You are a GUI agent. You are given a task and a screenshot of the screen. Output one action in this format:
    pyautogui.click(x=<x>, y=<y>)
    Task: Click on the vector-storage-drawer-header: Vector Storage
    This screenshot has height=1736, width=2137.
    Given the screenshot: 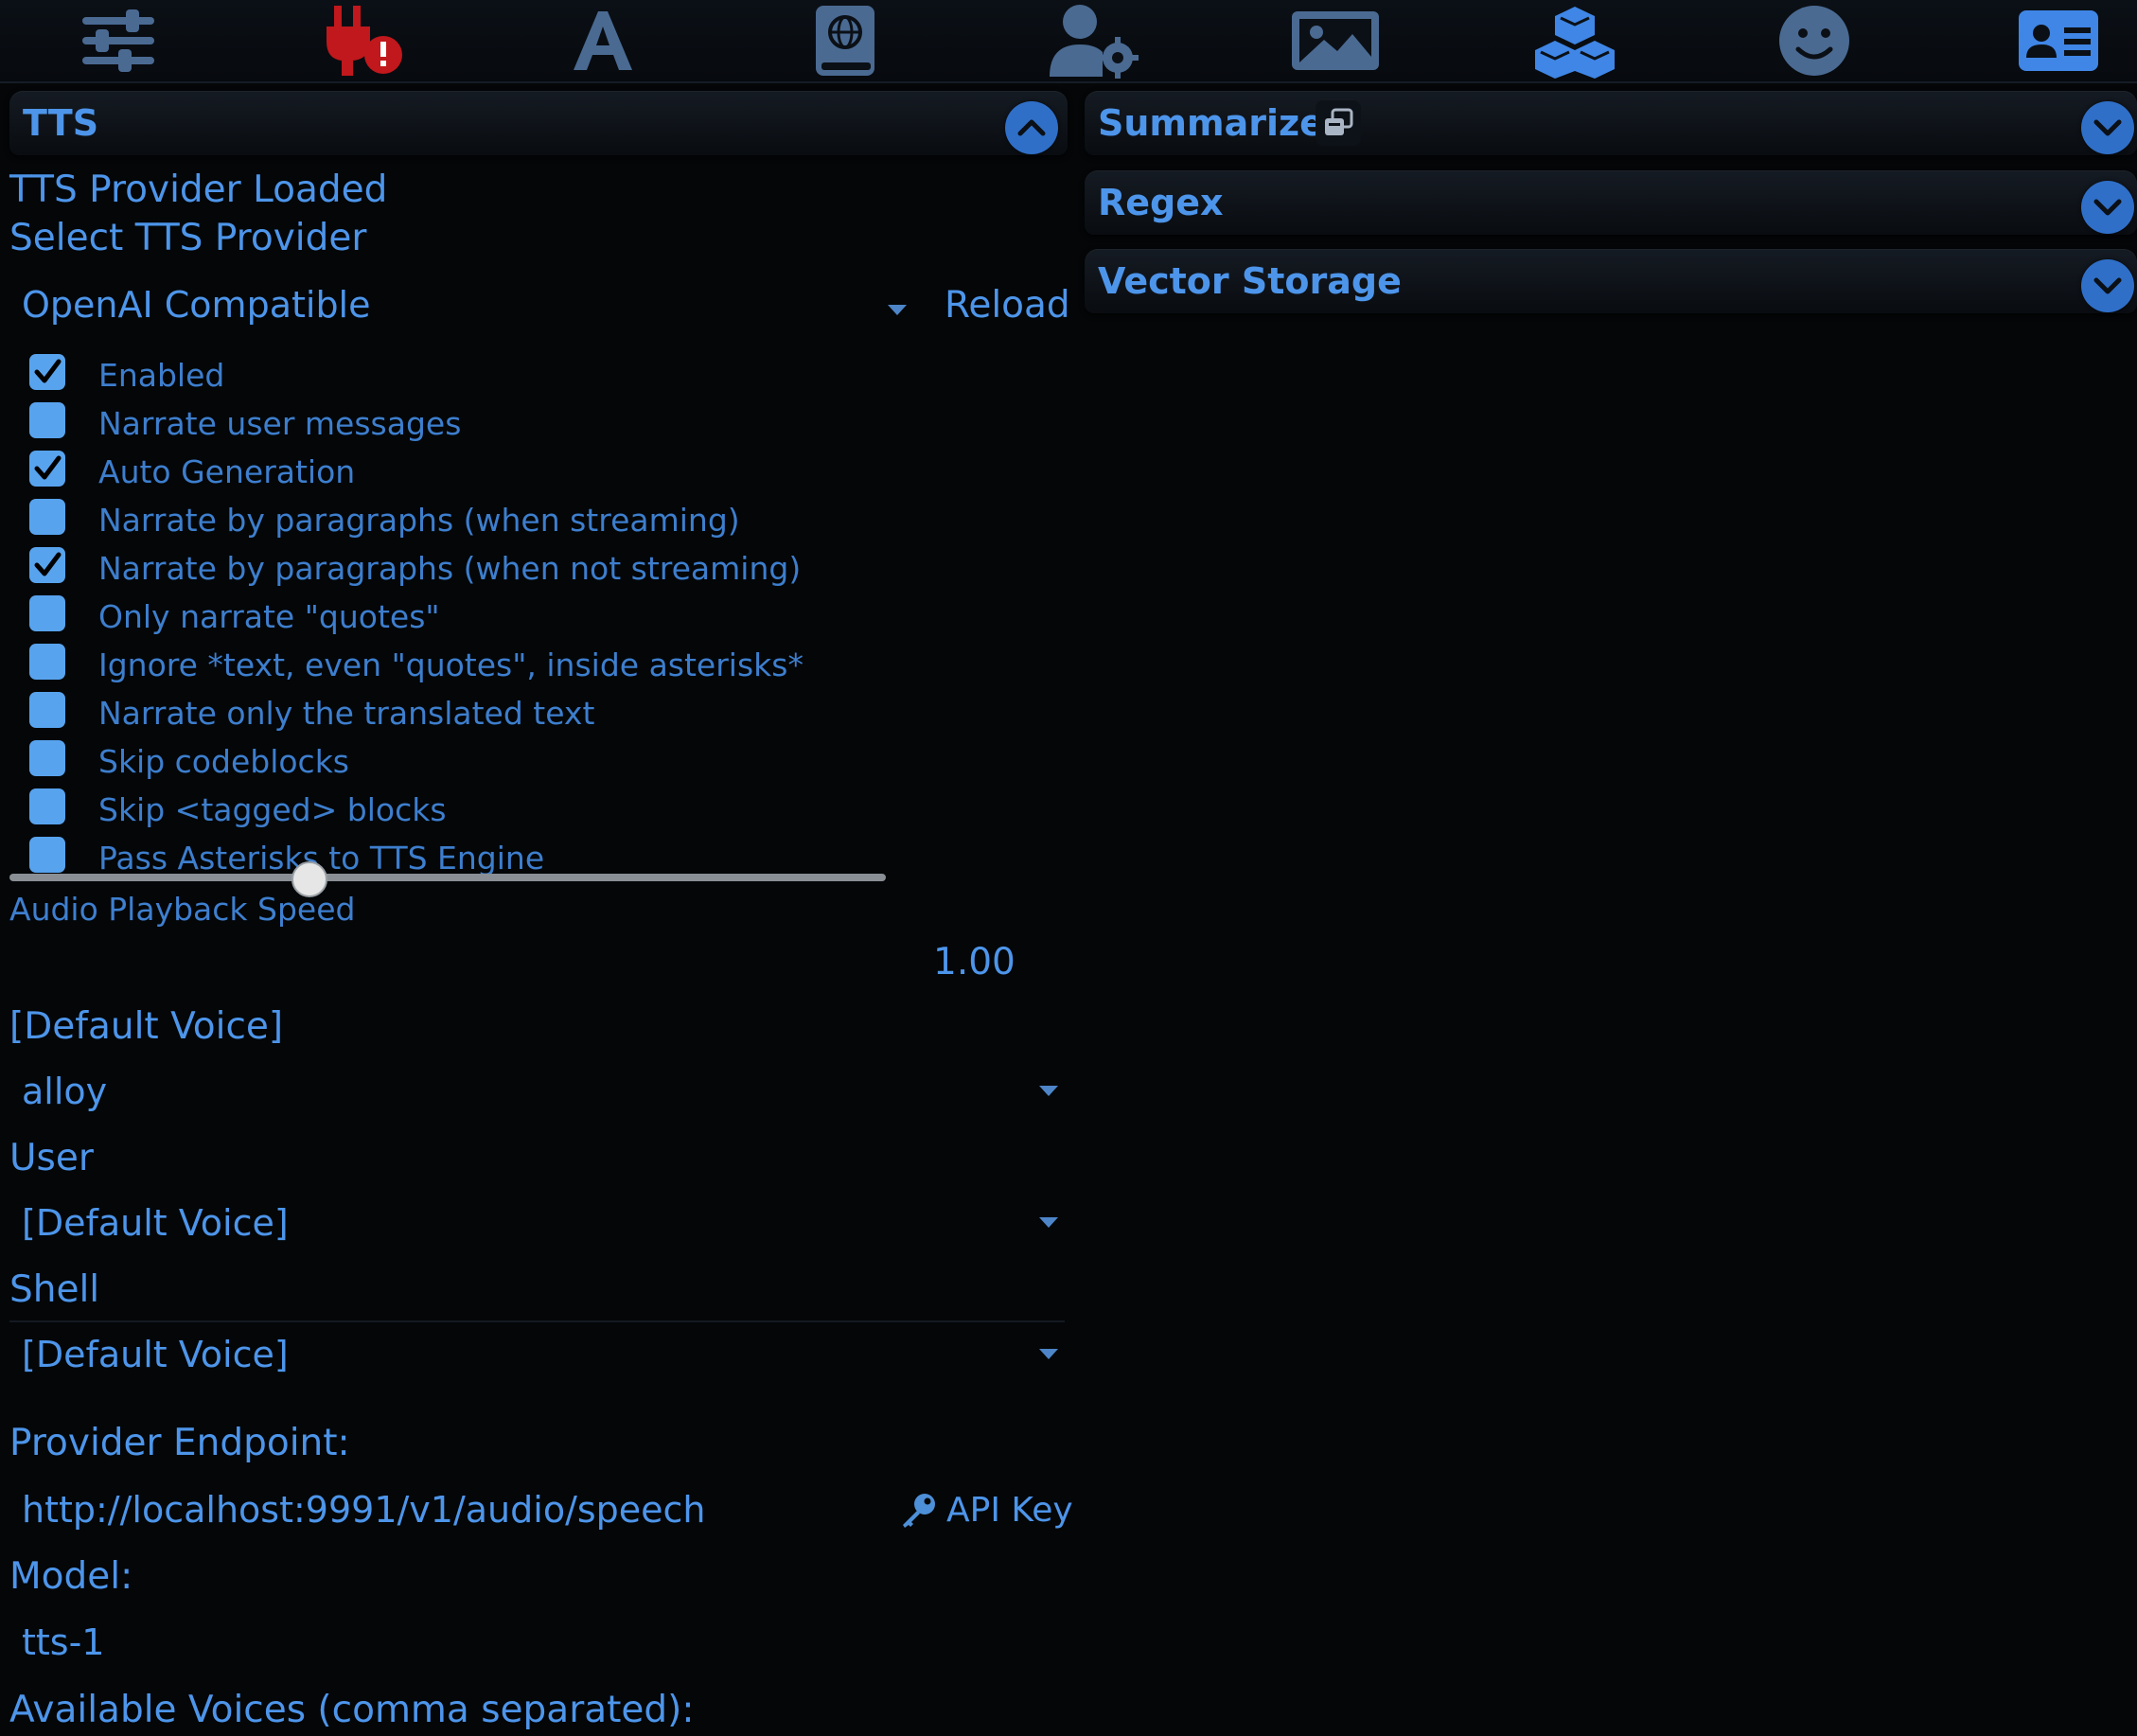 What is the action you would take?
    pyautogui.click(x=1611, y=281)
    